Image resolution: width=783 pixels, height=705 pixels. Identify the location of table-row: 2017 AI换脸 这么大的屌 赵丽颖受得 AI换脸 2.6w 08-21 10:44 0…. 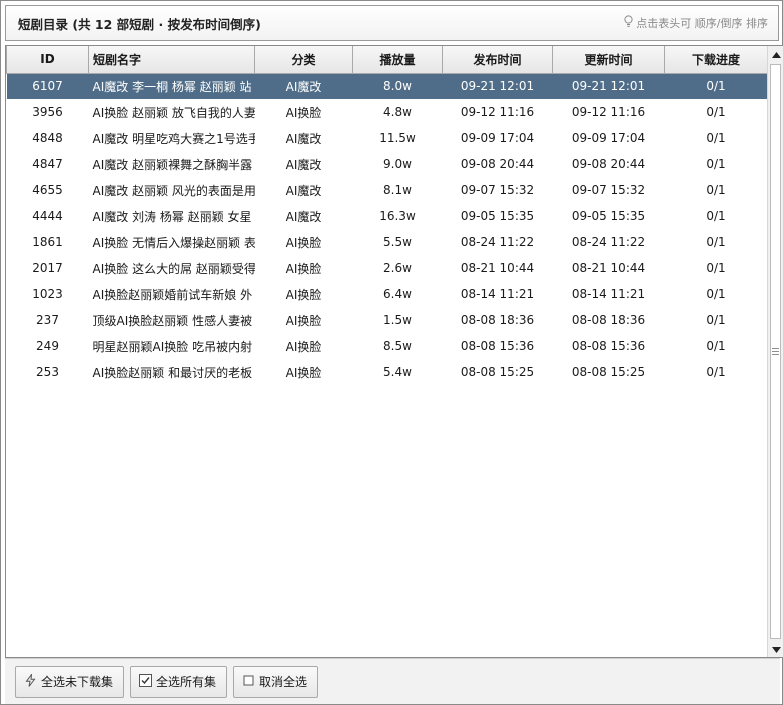
(387, 268).